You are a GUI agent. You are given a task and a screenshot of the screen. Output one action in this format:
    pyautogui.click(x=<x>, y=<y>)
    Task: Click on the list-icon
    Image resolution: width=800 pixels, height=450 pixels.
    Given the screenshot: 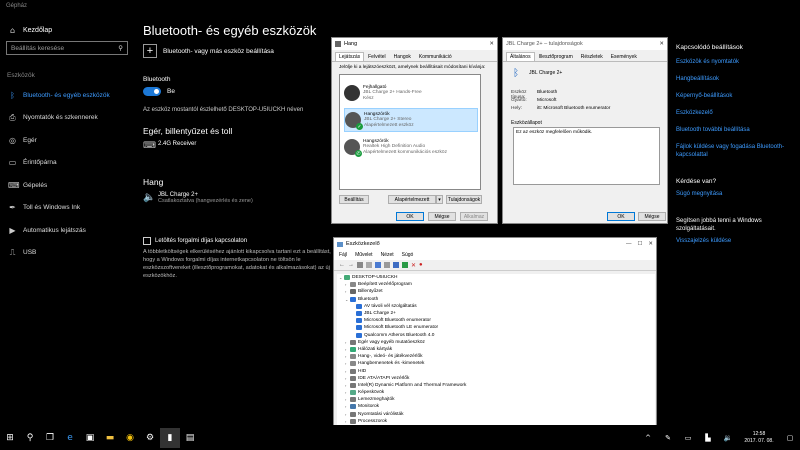 What is the action you would take?
    pyautogui.click(x=387, y=265)
    